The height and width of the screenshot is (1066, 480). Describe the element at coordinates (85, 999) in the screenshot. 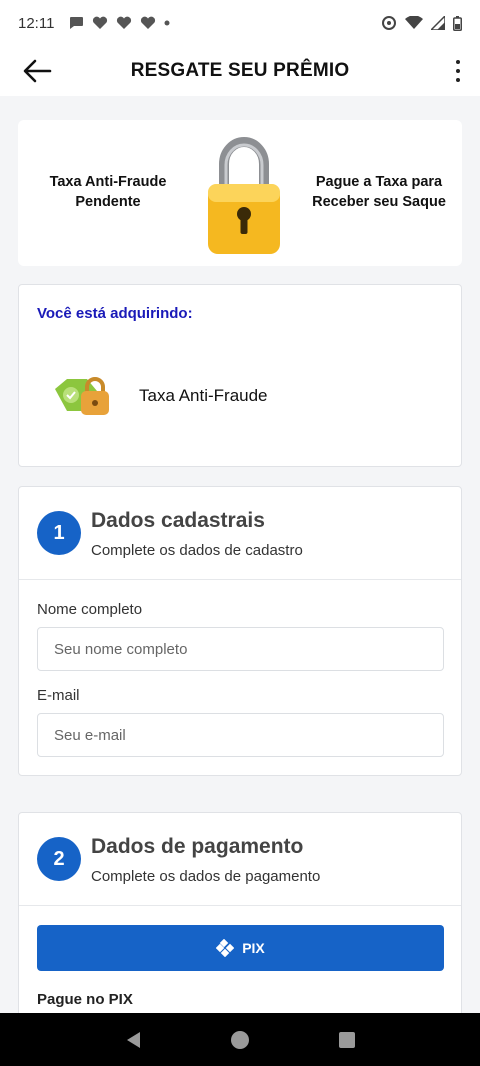

I see `pay-label: Pague no PIX` at that location.